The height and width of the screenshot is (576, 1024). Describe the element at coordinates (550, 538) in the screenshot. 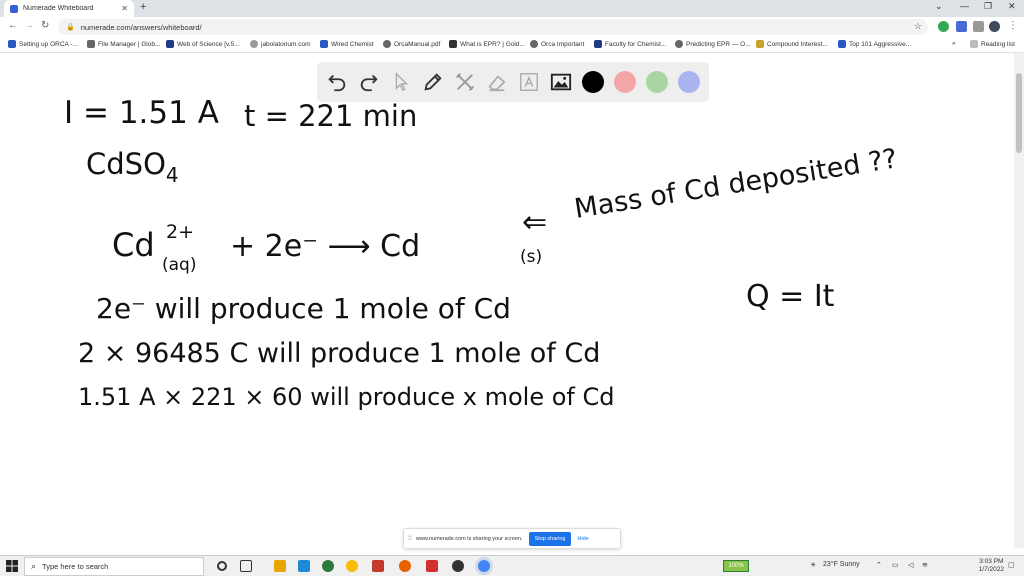

I see `stop-sharing-button: Stop sharing` at that location.